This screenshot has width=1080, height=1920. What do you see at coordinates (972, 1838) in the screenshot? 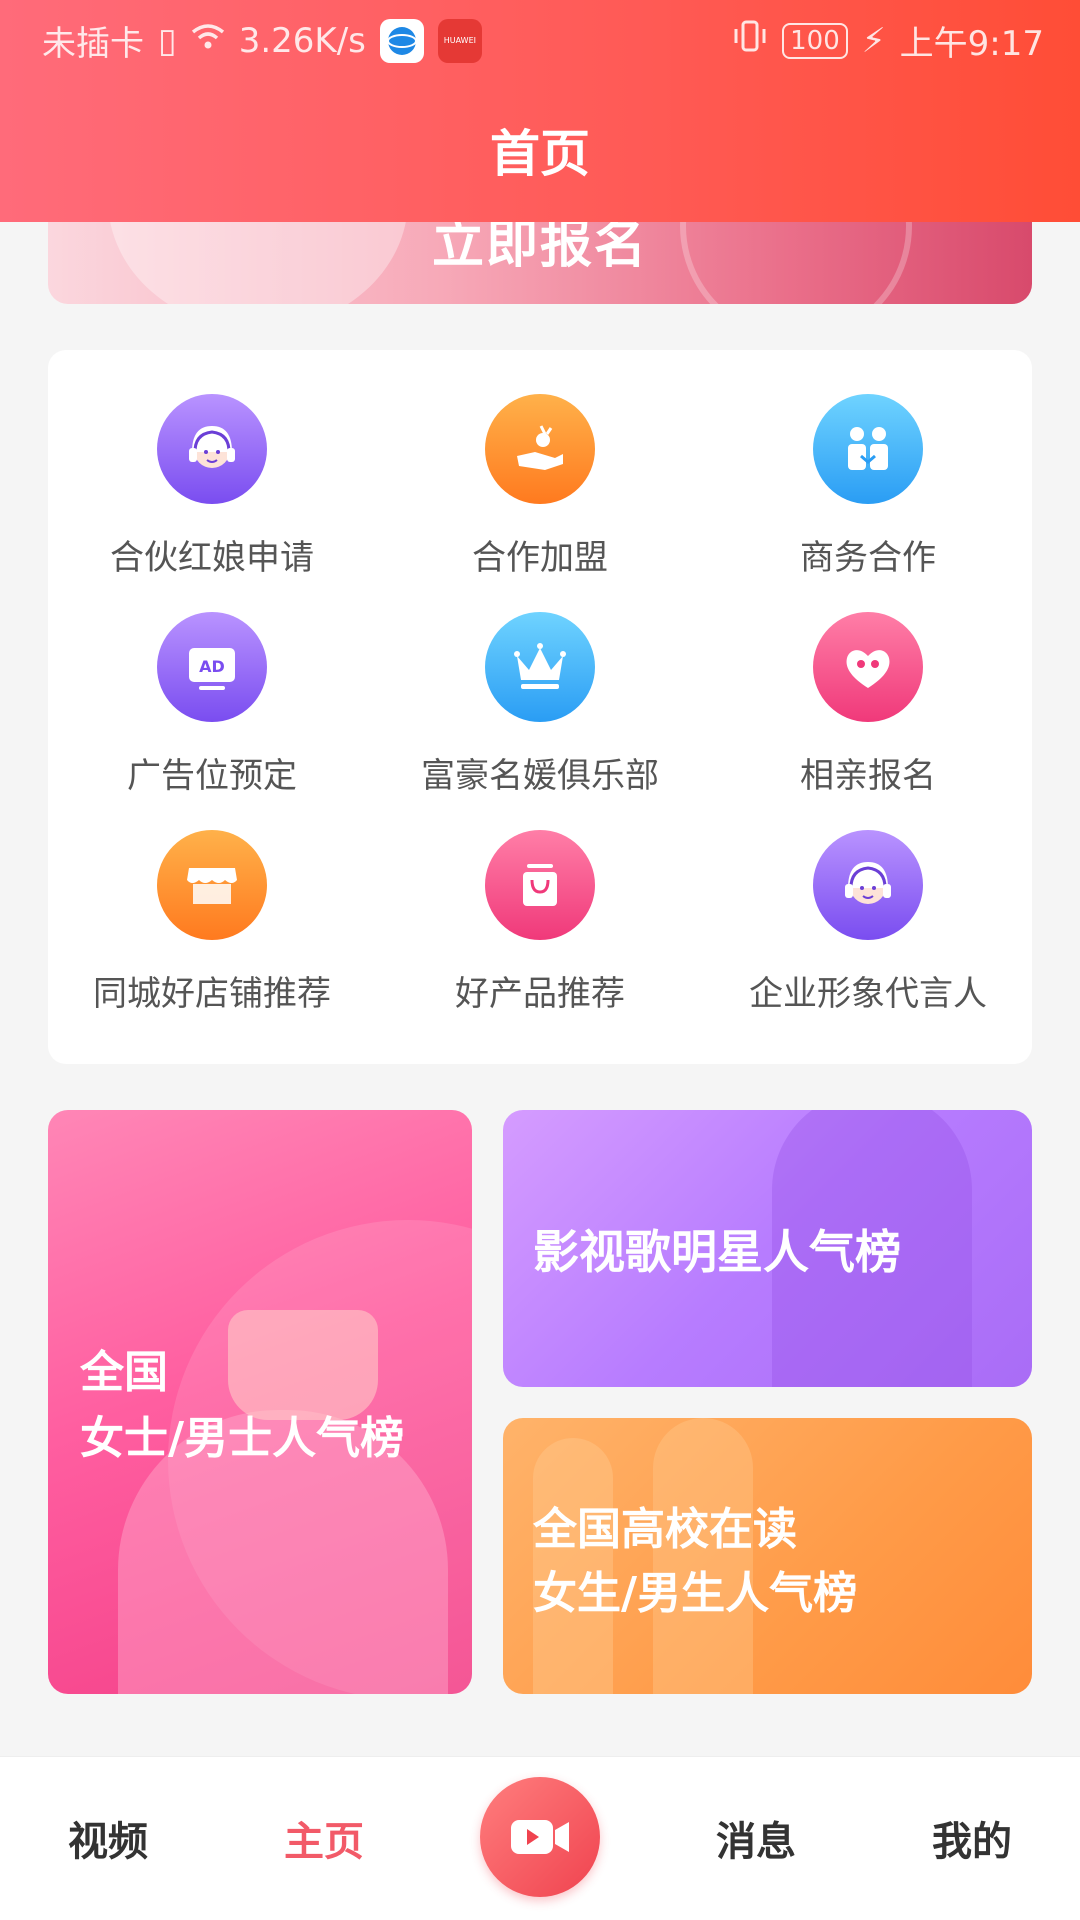
I see `nav-mine: 我的` at bounding box center [972, 1838].